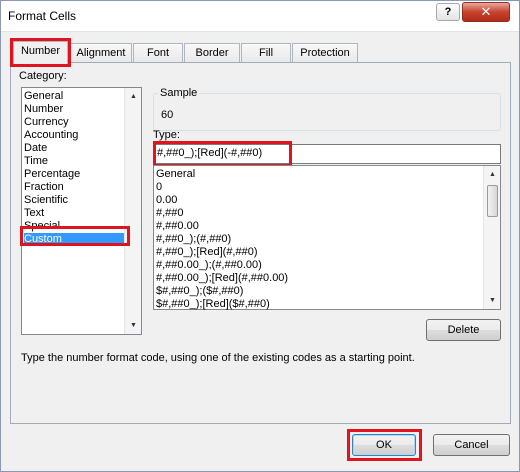 The width and height of the screenshot is (520, 472). Describe the element at coordinates (74, 213) in the screenshot. I see `category-item: Text` at that location.